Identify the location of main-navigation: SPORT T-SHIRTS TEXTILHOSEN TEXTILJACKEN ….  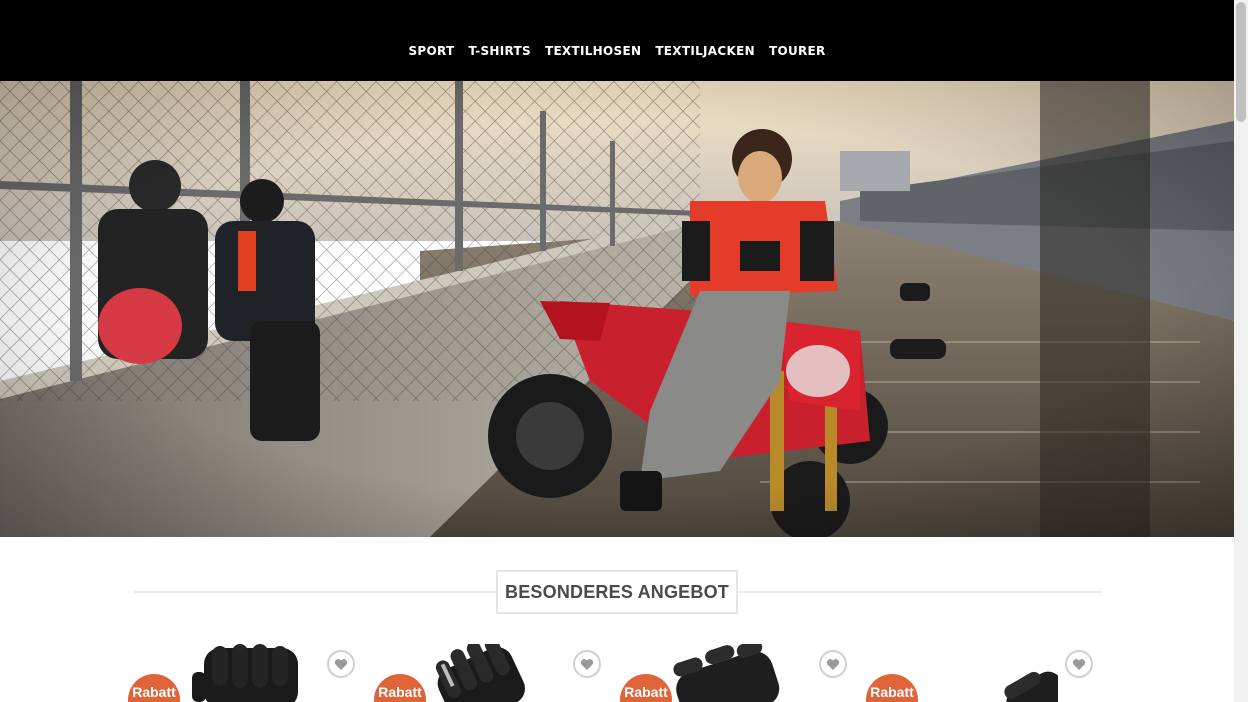
(617, 51).